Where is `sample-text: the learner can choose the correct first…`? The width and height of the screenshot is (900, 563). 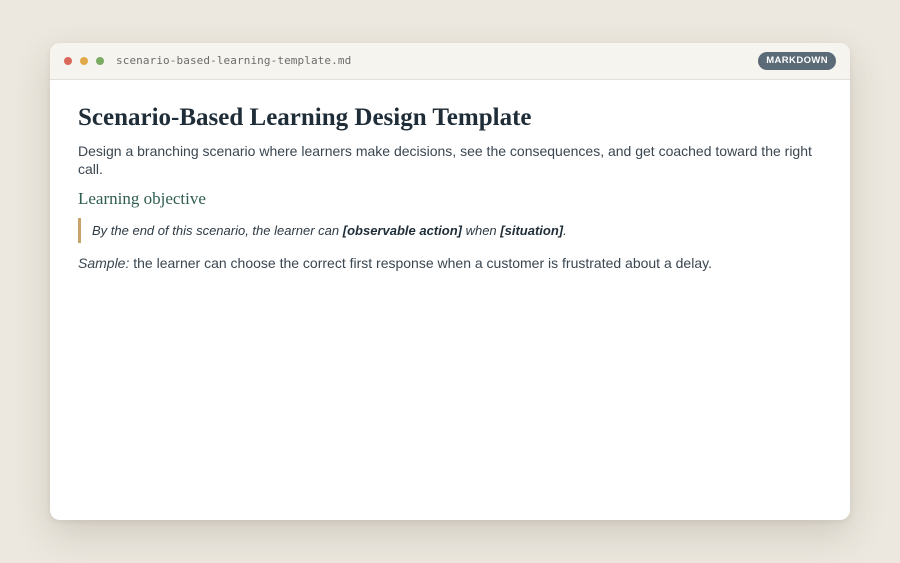 sample-text: the learner can choose the correct first… is located at coordinates (420, 263).